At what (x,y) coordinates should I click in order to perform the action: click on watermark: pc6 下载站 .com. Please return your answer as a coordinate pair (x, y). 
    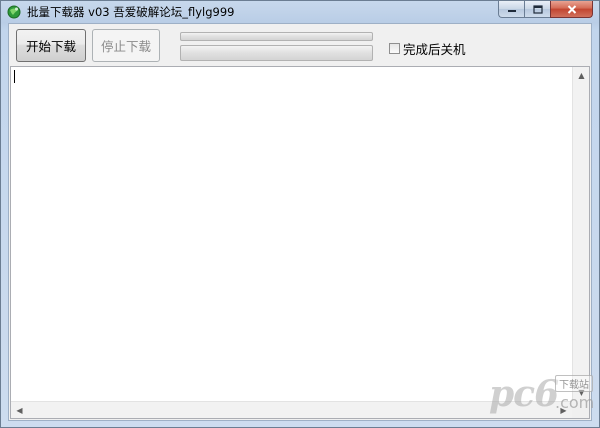
    Looking at the image, I should click on (542, 396).